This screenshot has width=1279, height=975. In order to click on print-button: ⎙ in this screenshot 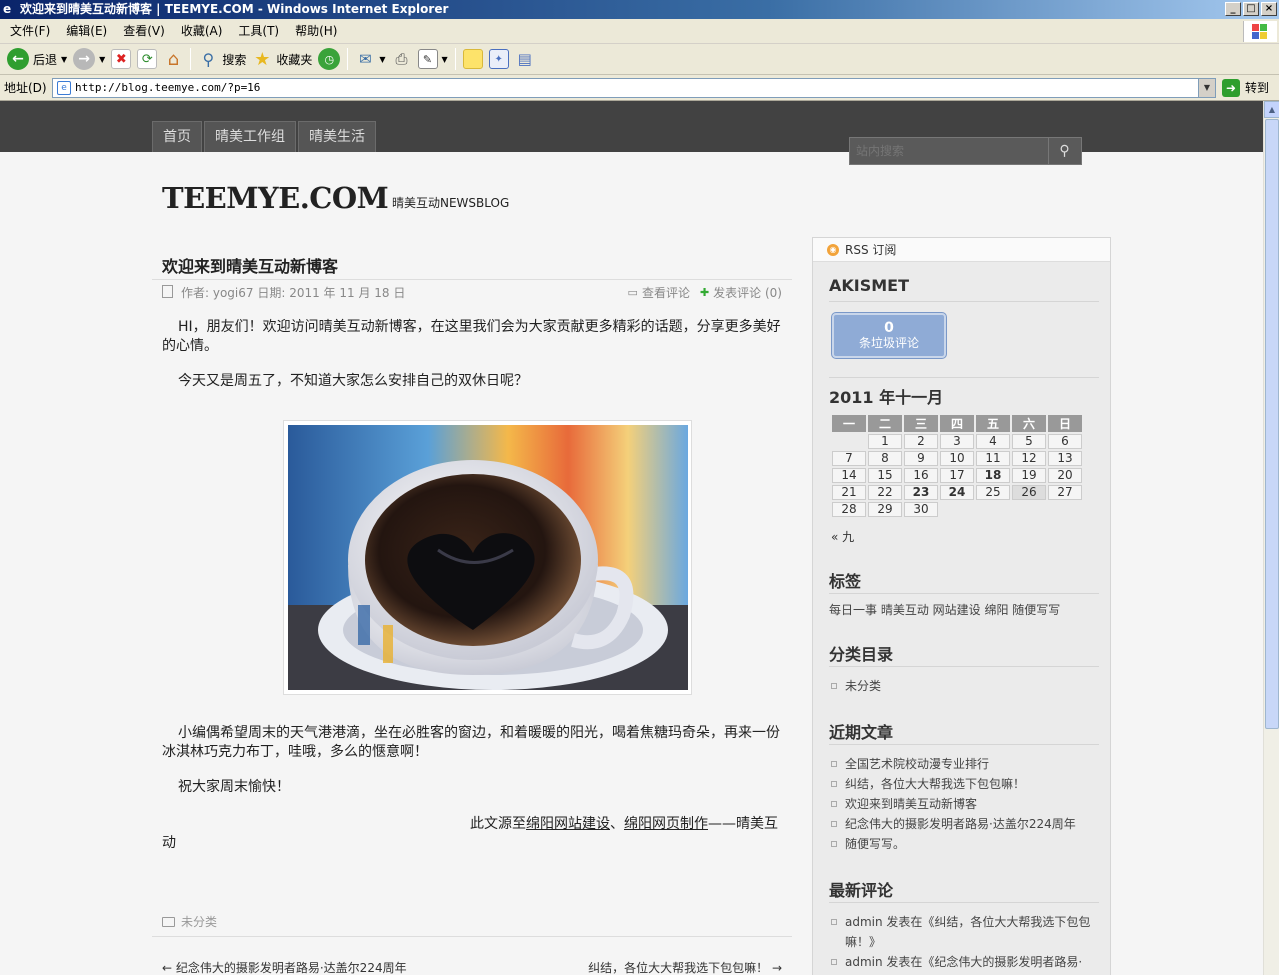, I will do `click(402, 59)`.